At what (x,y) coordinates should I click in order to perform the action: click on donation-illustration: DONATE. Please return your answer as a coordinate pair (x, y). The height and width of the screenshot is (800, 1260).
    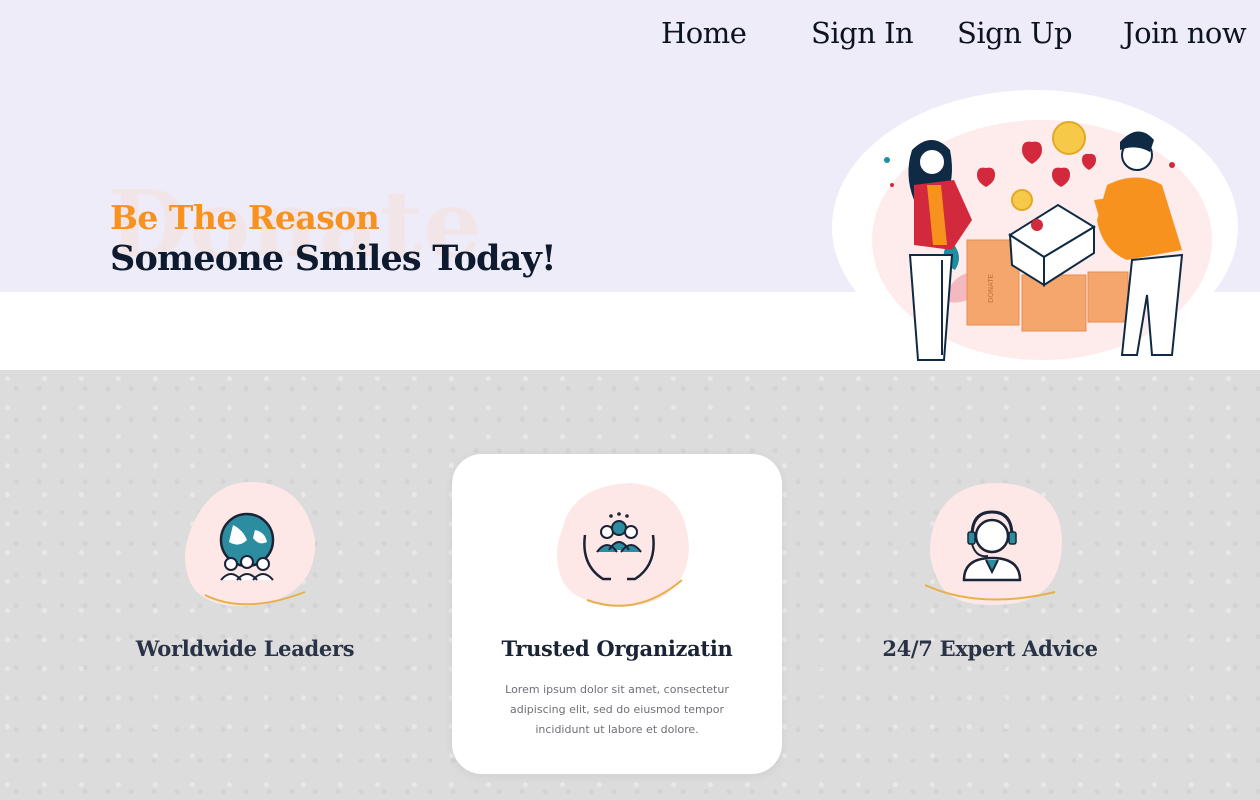
    Looking at the image, I should click on (1035, 227).